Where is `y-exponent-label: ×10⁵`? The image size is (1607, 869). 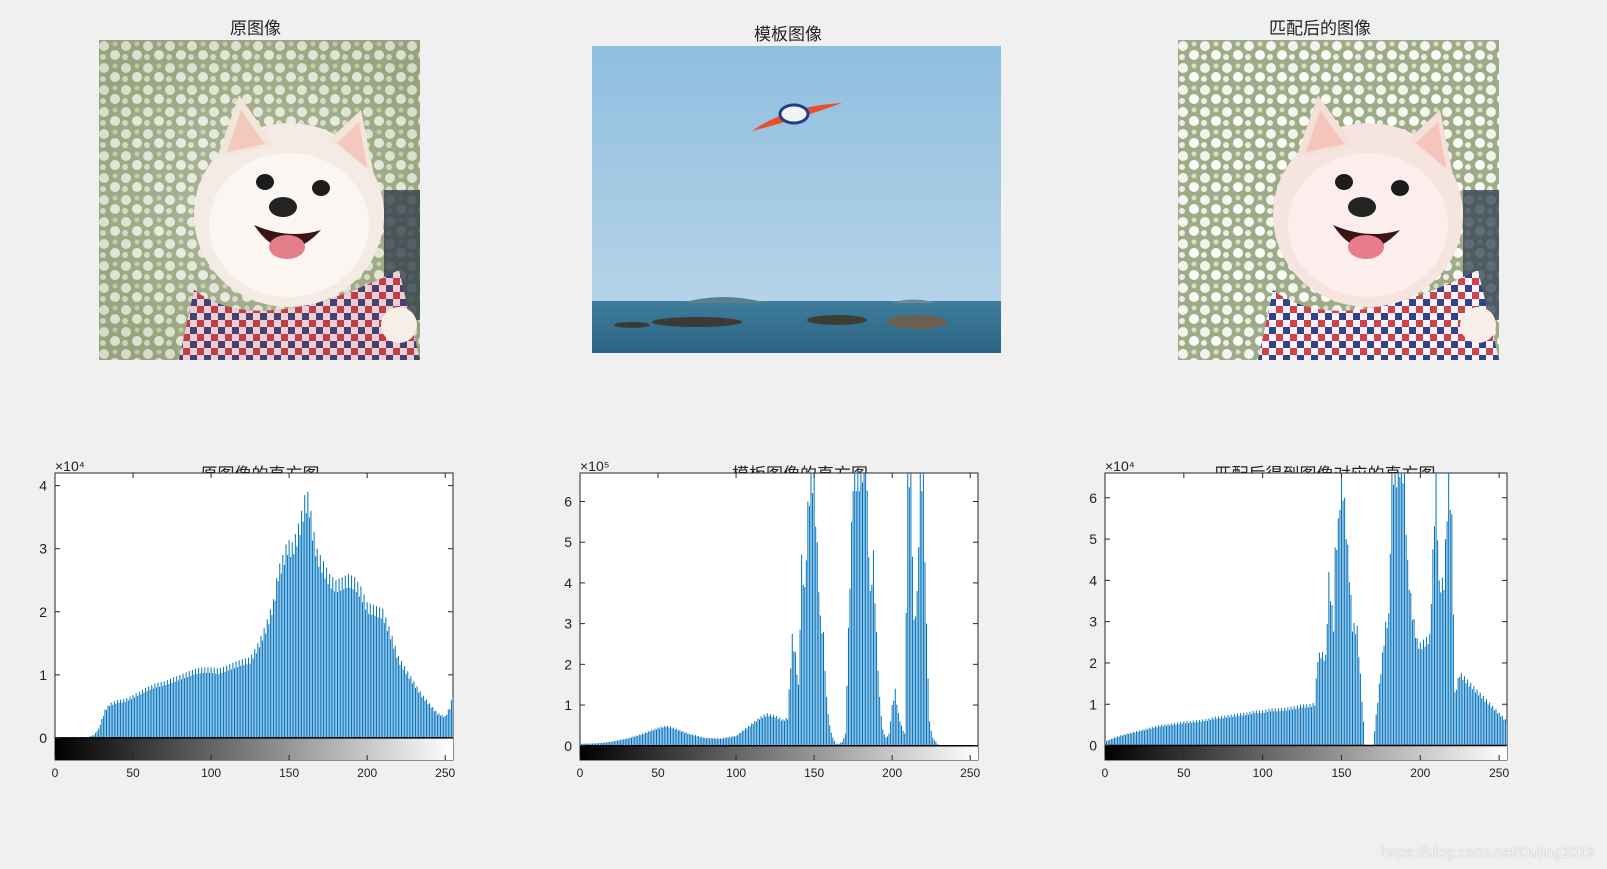
y-exponent-label: ×10⁵ is located at coordinates (595, 467).